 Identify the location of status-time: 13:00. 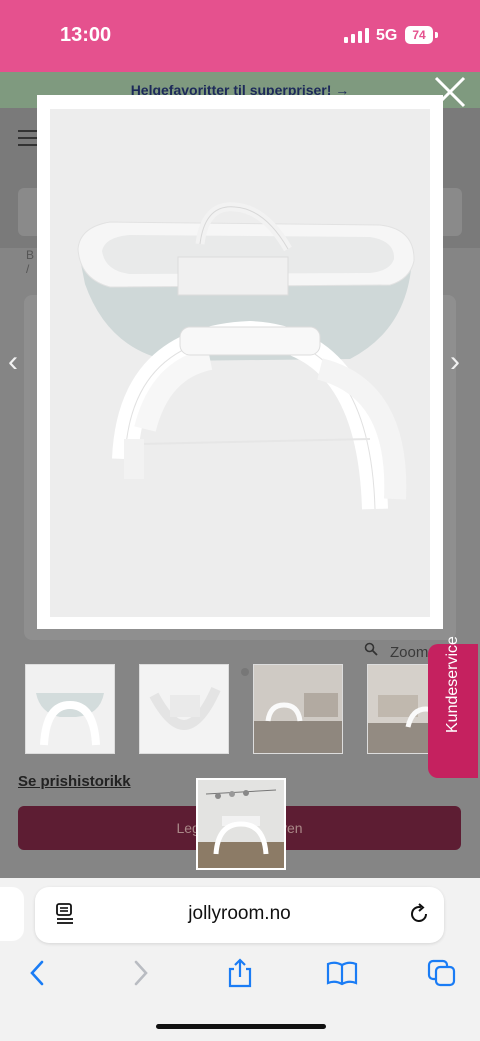
(86, 35).